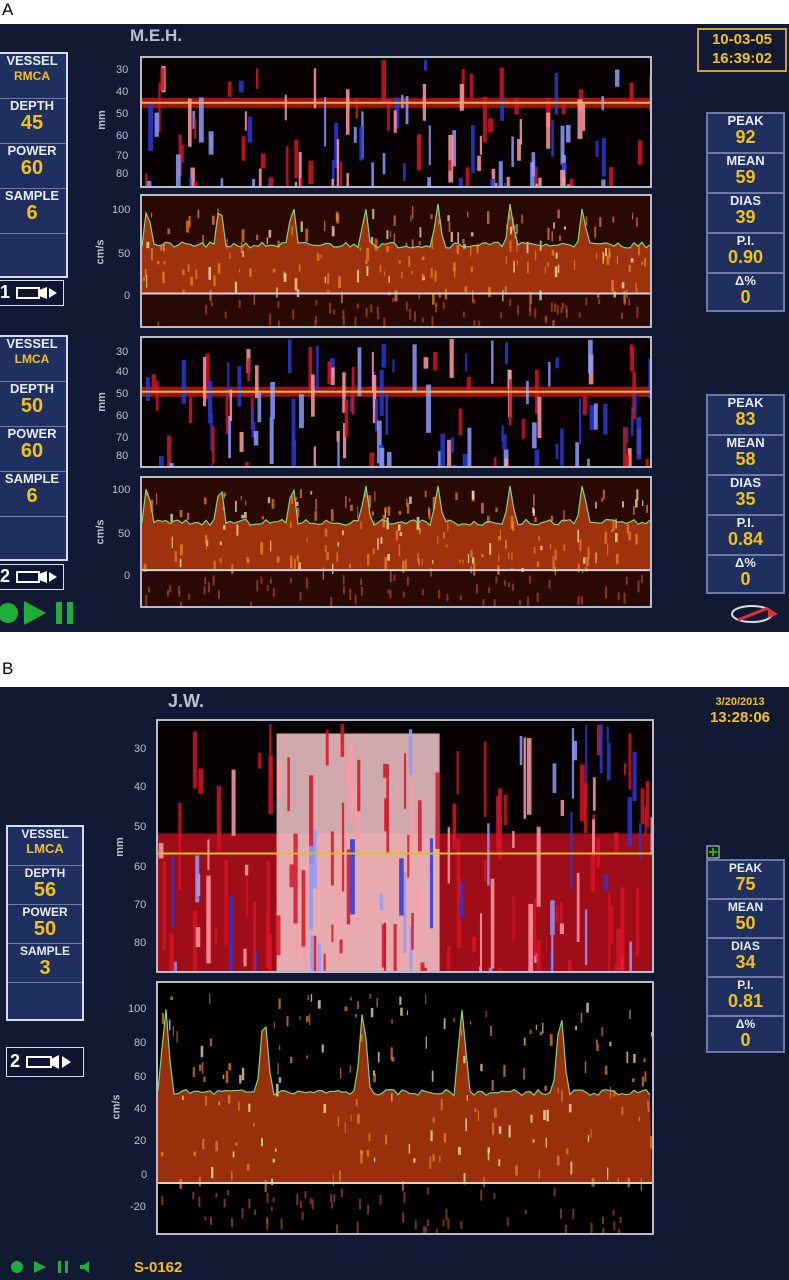  Describe the element at coordinates (745, 956) in the screenshot. I see `stats-panel: PEAK 75 MEAN 50 DIAS 34 P.I. 0.81 Δ% 0` at that location.